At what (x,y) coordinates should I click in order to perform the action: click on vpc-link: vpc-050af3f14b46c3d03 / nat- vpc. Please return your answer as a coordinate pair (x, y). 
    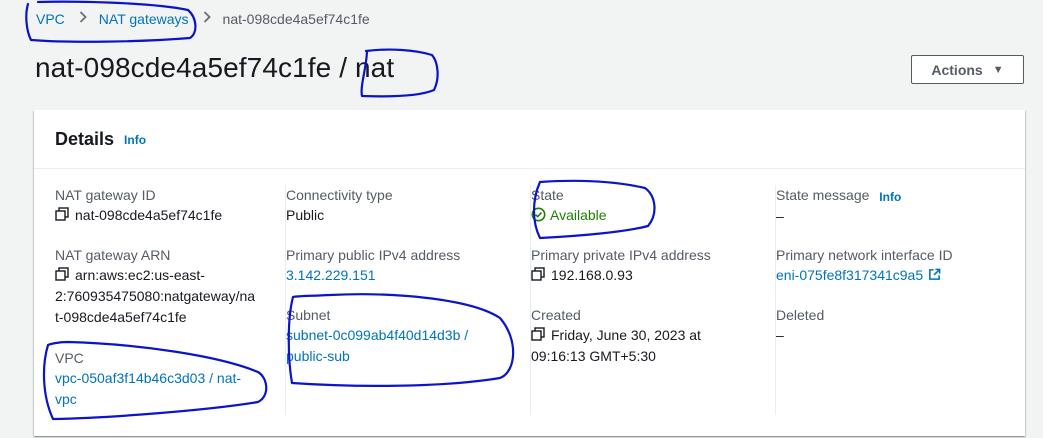
    Looking at the image, I should click on (165, 389).